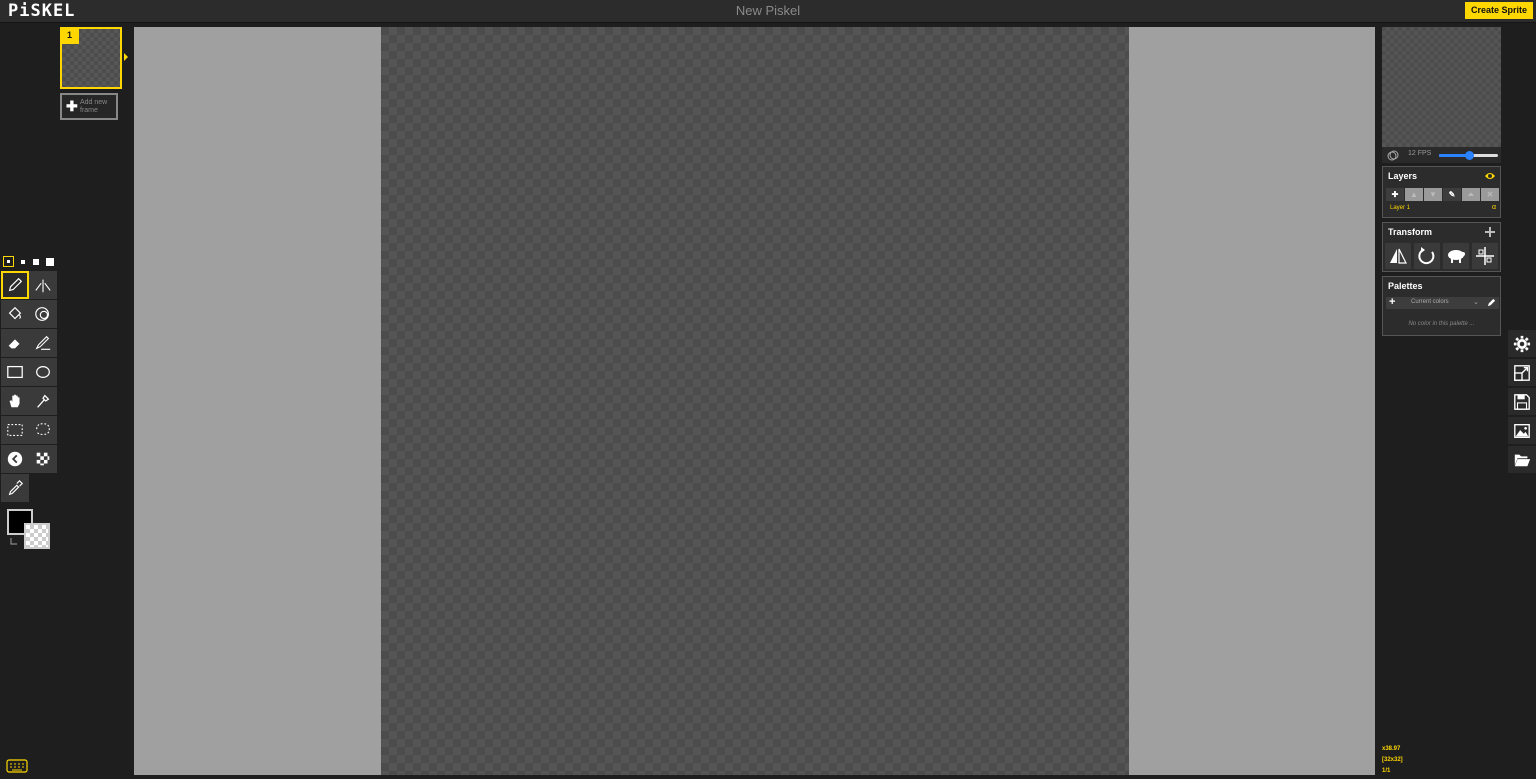 This screenshot has height=779, width=1536. Describe the element at coordinates (1391, 749) in the screenshot. I see `zoom-level: x38.97` at that location.